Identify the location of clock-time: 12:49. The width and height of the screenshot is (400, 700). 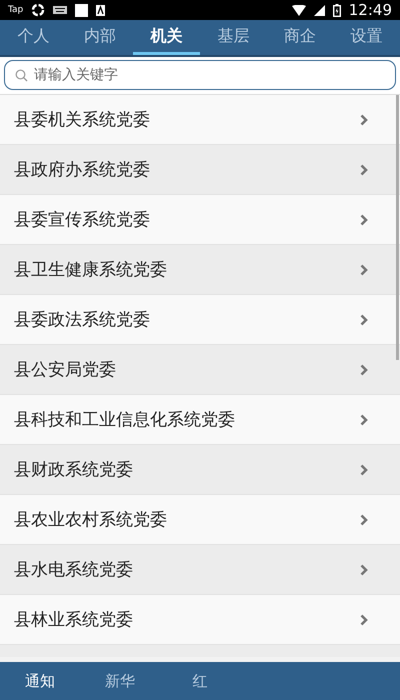
(370, 10).